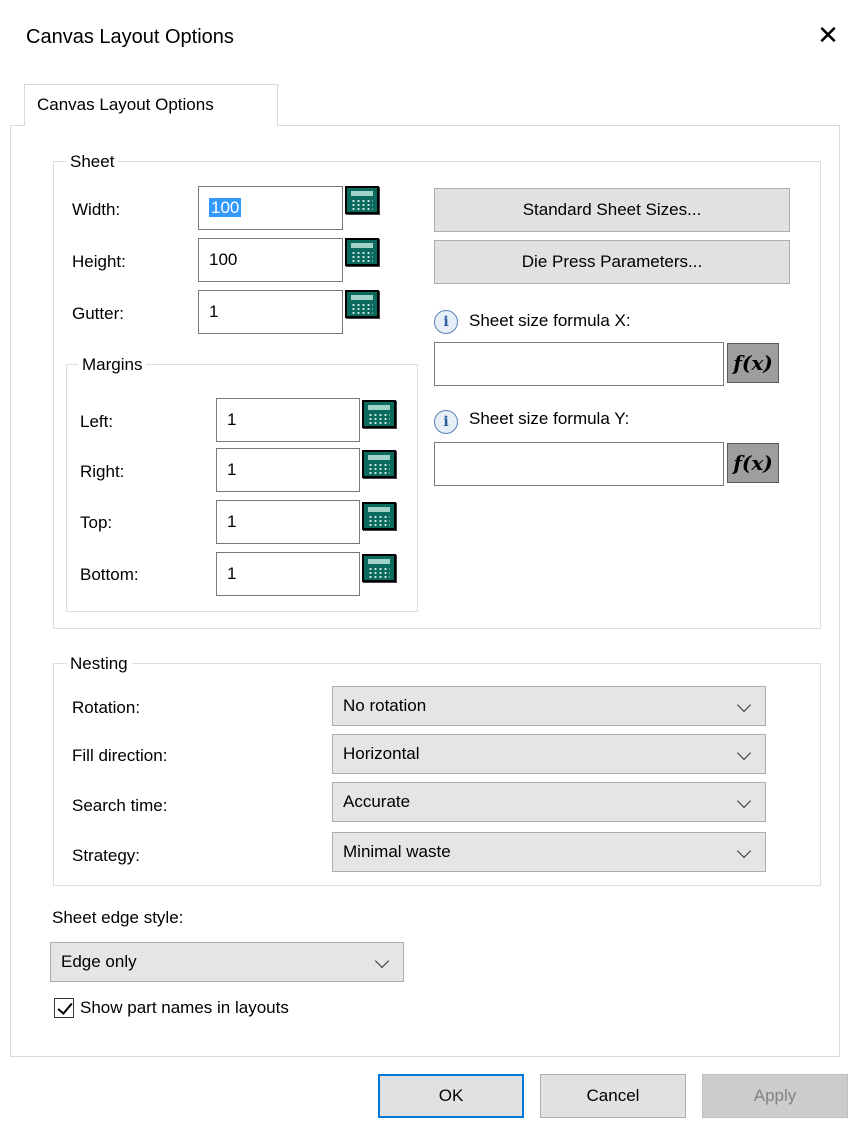 The width and height of the screenshot is (851, 1127). I want to click on sheet-legend: Sheet, so click(92, 162).